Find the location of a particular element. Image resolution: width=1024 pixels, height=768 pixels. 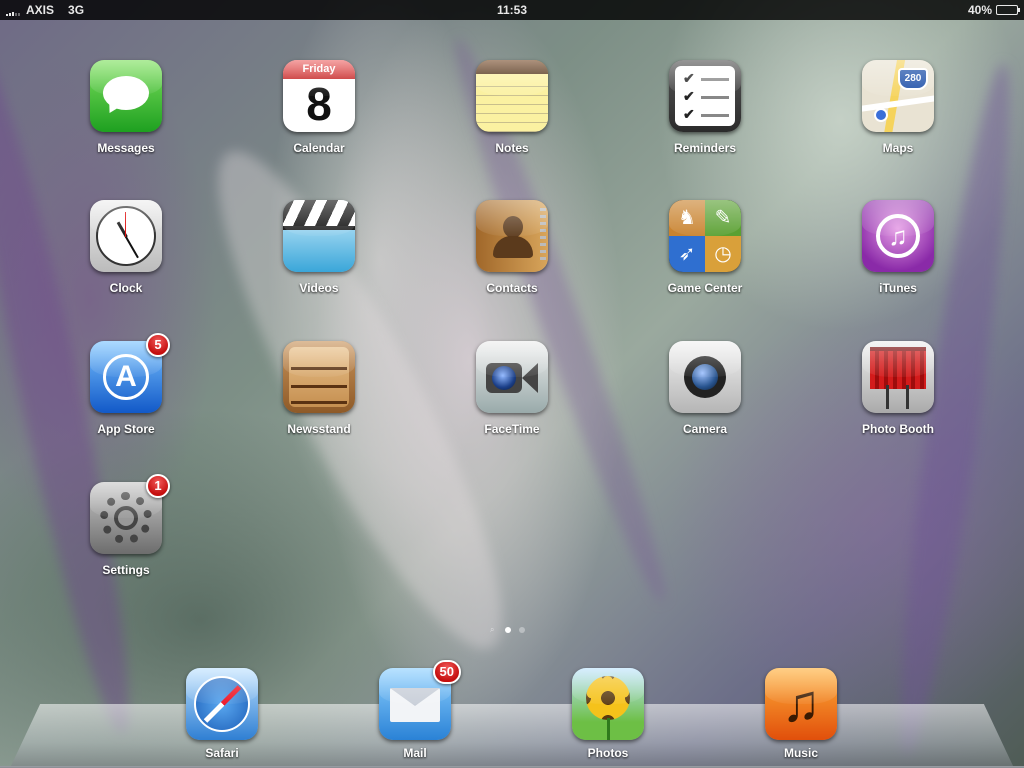

app-notes: Notes is located at coordinates (512, 107).